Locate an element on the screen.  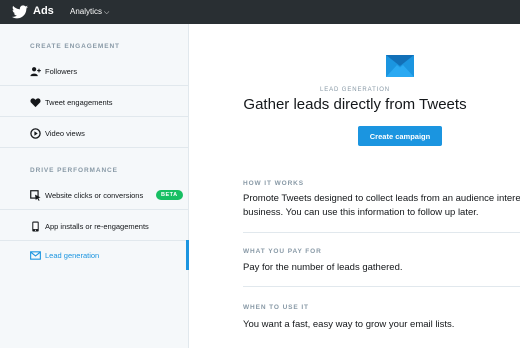
create-campaign-button: Create campaign is located at coordinates (400, 136).